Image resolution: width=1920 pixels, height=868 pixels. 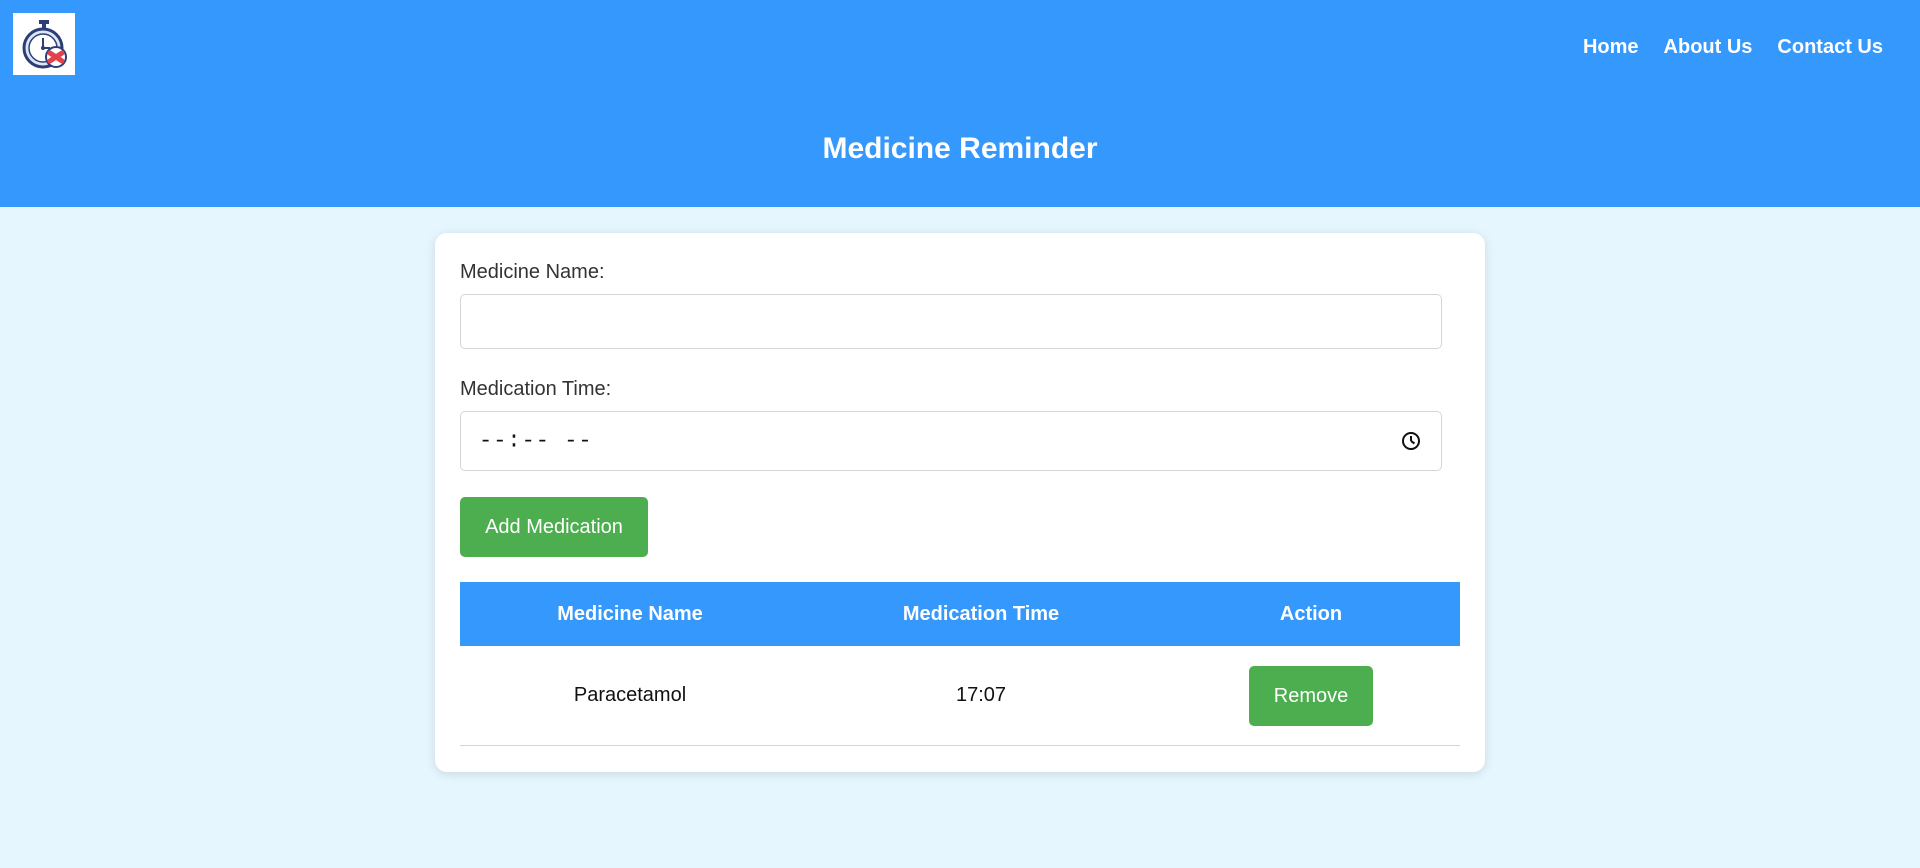 I want to click on medicine-name-field, so click(x=951, y=321).